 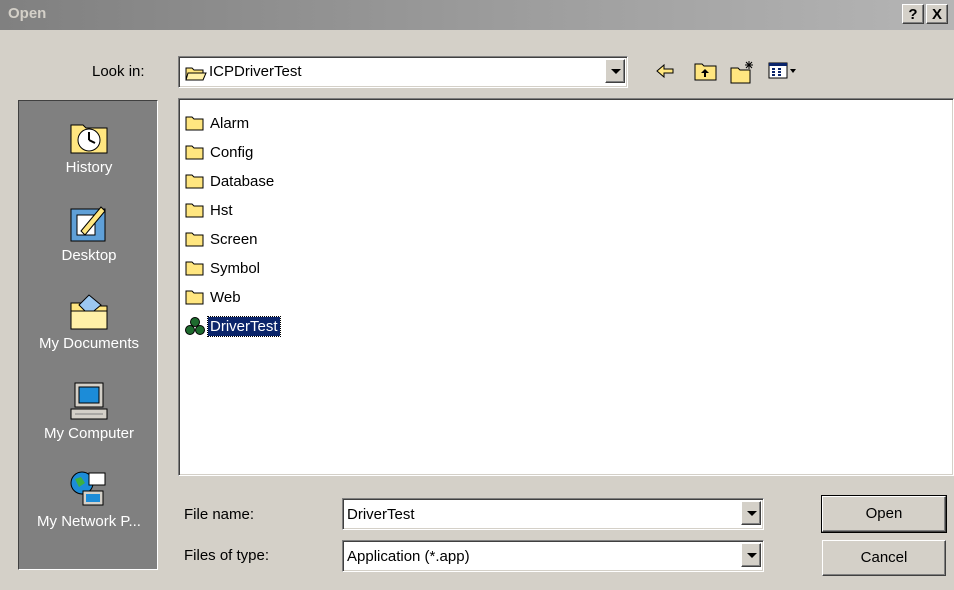 I want to click on list-item: Database, so click(x=230, y=181).